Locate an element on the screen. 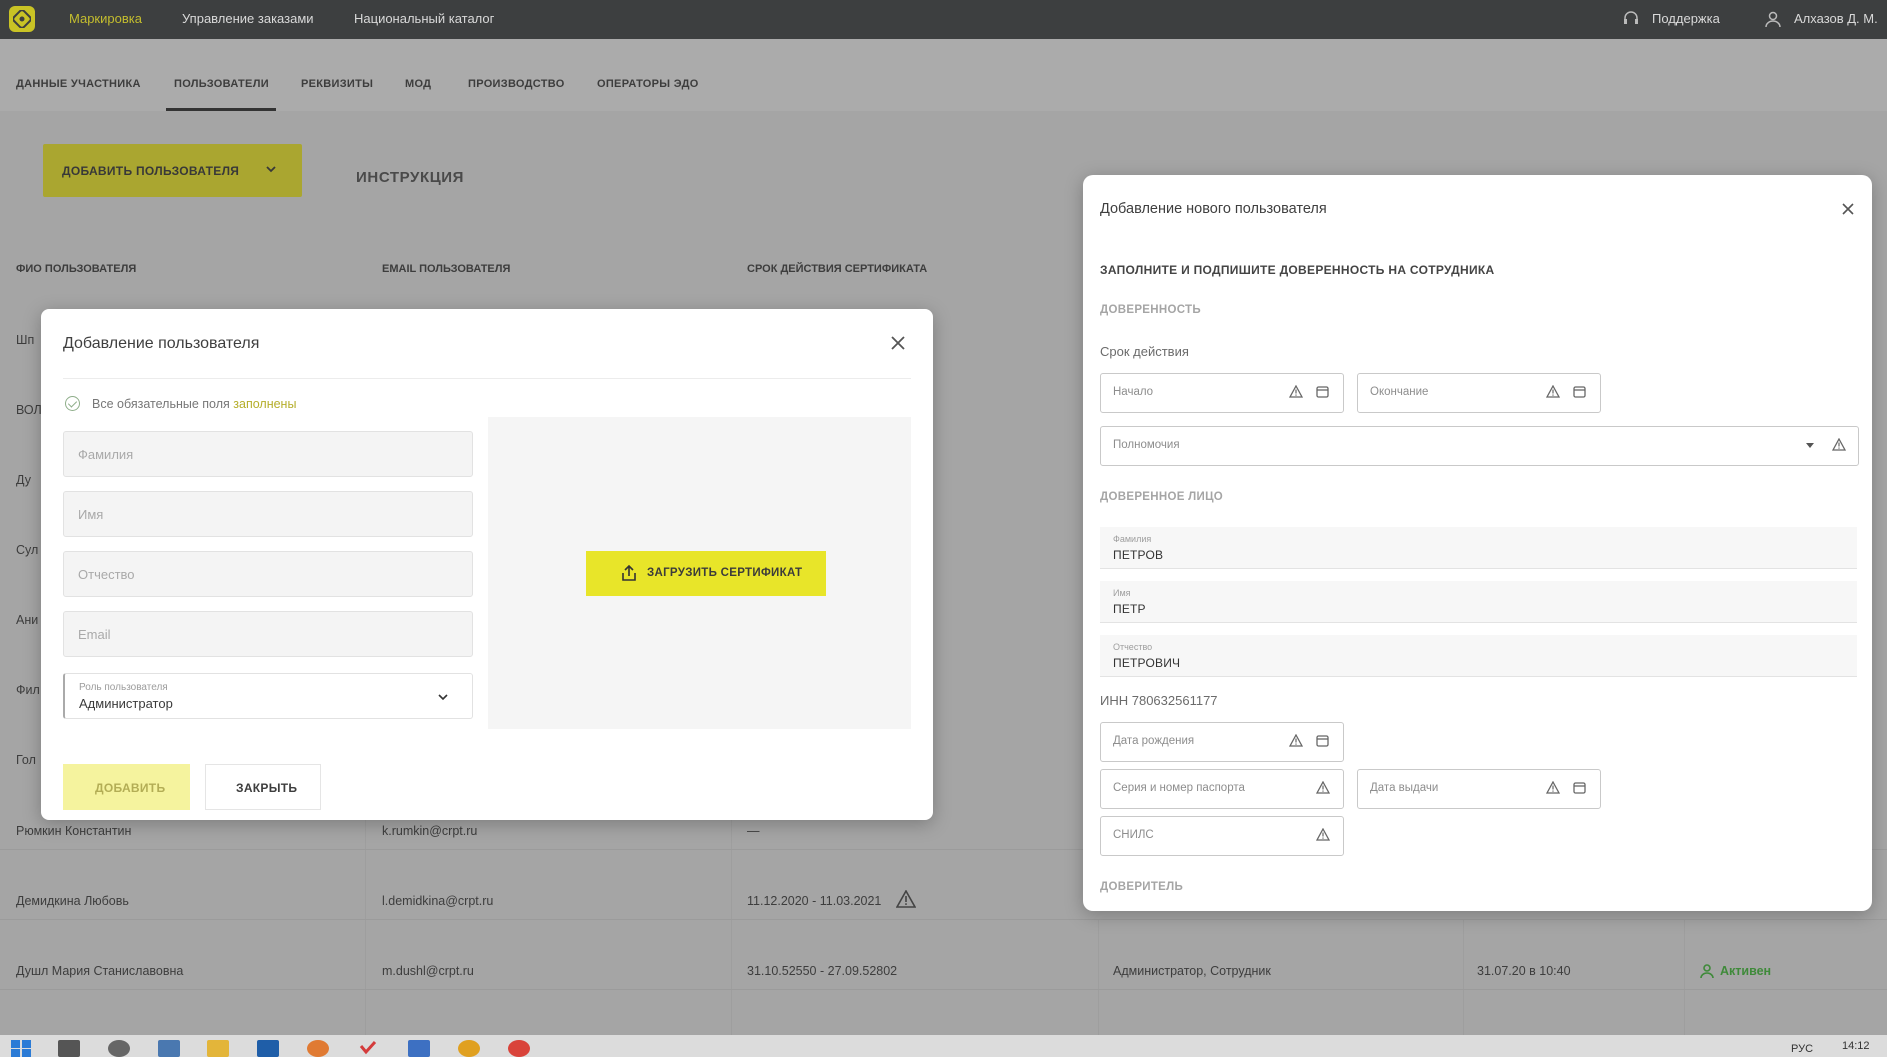 The height and width of the screenshot is (1057, 1887). upload-certificate-label: ЗАГРУЗИТЬ СЕРТИФИКАТ is located at coordinates (725, 573).